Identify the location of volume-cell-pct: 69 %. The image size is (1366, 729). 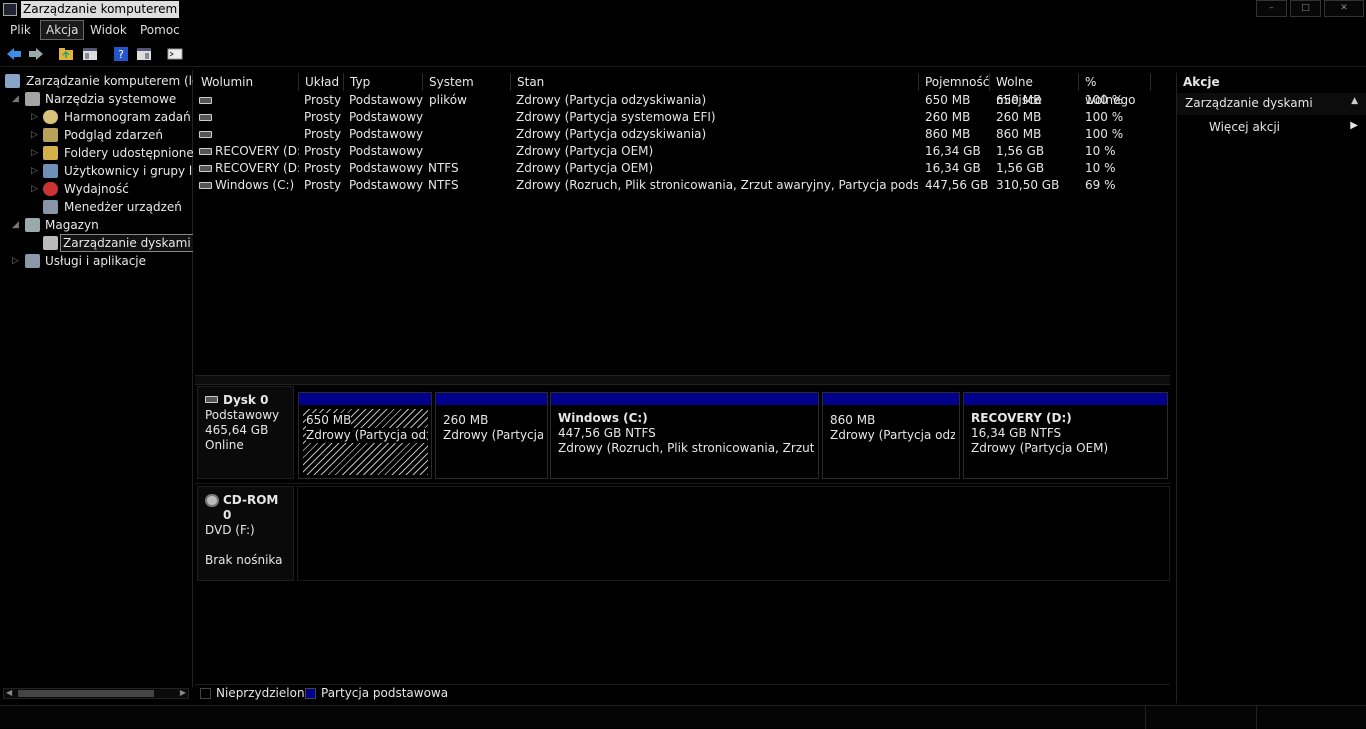
(1100, 185).